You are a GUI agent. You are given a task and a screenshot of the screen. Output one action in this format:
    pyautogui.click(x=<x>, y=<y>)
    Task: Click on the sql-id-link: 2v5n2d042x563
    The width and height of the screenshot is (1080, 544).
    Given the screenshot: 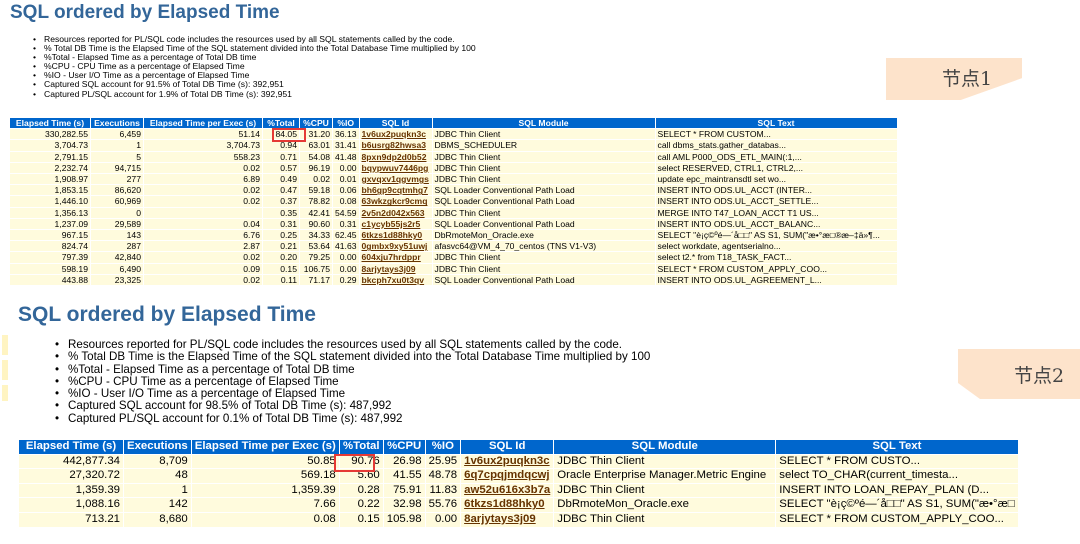 What is the action you would take?
    pyautogui.click(x=393, y=213)
    